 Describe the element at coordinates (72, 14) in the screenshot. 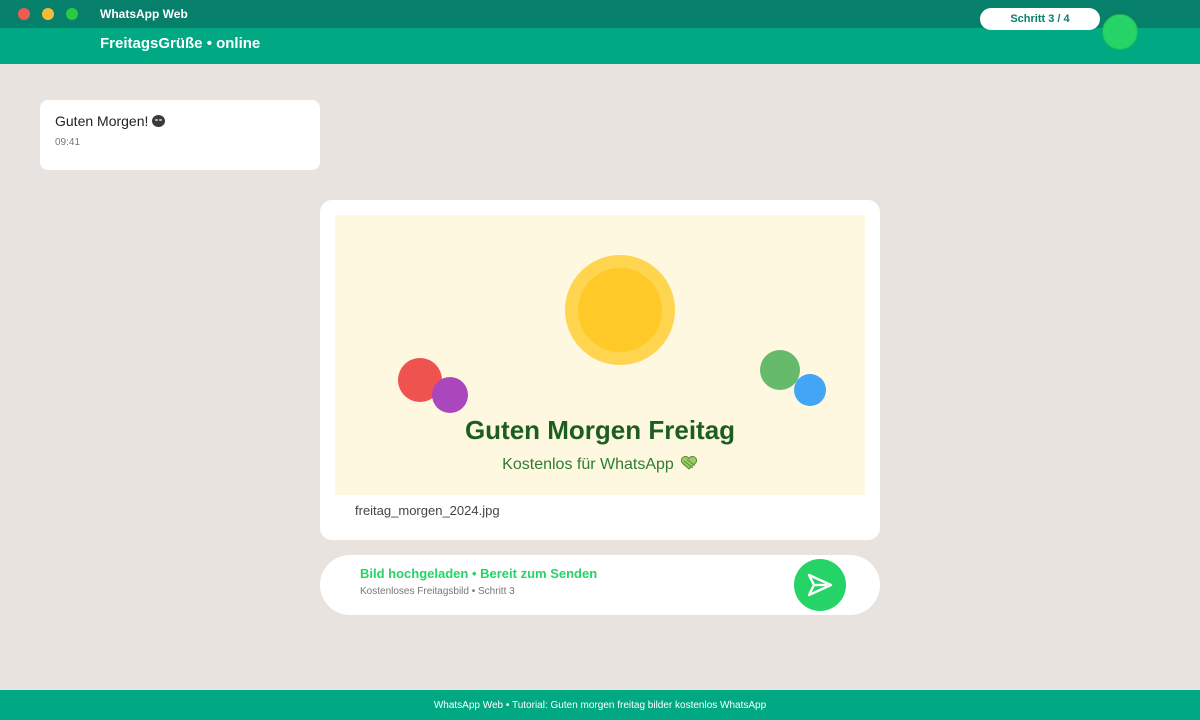

I see `maximize-window-button` at that location.